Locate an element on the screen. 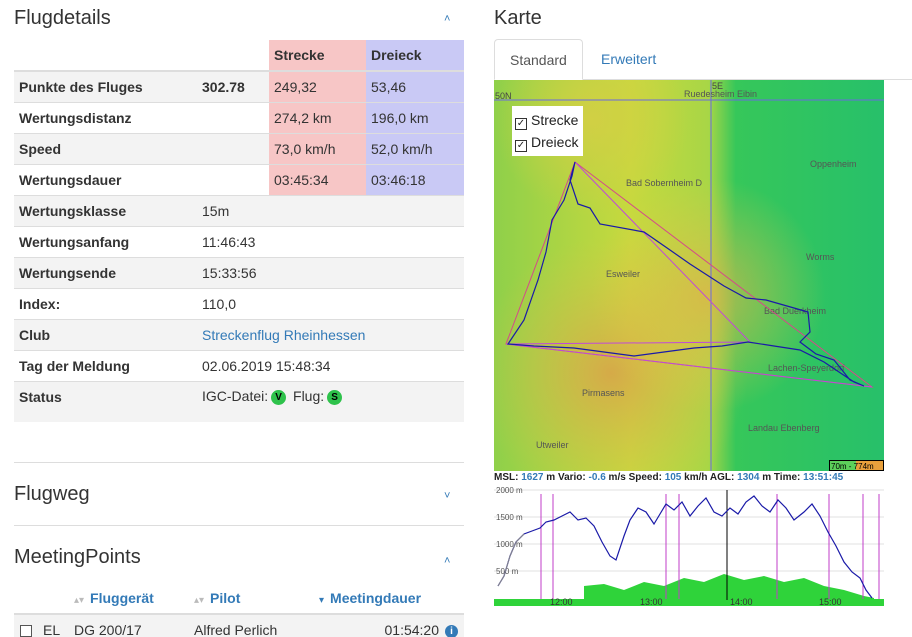  club-link: Streckenflug Rheinhessen is located at coordinates (283, 335).